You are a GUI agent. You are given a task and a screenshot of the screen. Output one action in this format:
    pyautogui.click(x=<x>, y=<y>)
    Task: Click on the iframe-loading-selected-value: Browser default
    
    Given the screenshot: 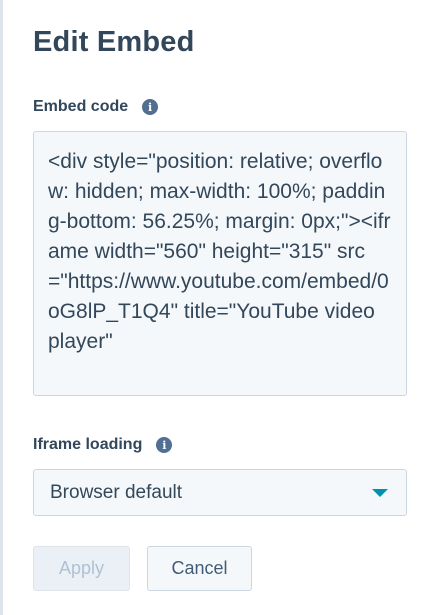 What is the action you would take?
    pyautogui.click(x=116, y=492)
    